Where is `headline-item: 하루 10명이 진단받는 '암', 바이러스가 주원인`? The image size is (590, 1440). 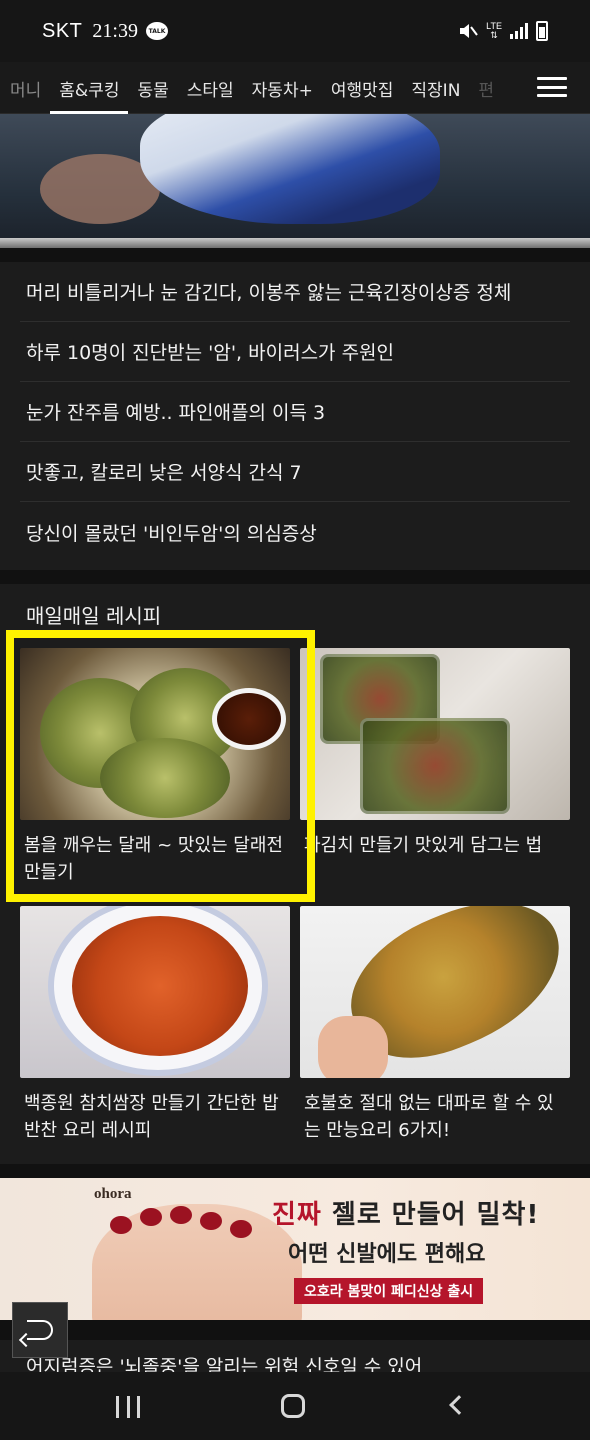
headline-item: 하루 10명이 진단받는 '암', 바이러스가 주원인 is located at coordinates (295, 352).